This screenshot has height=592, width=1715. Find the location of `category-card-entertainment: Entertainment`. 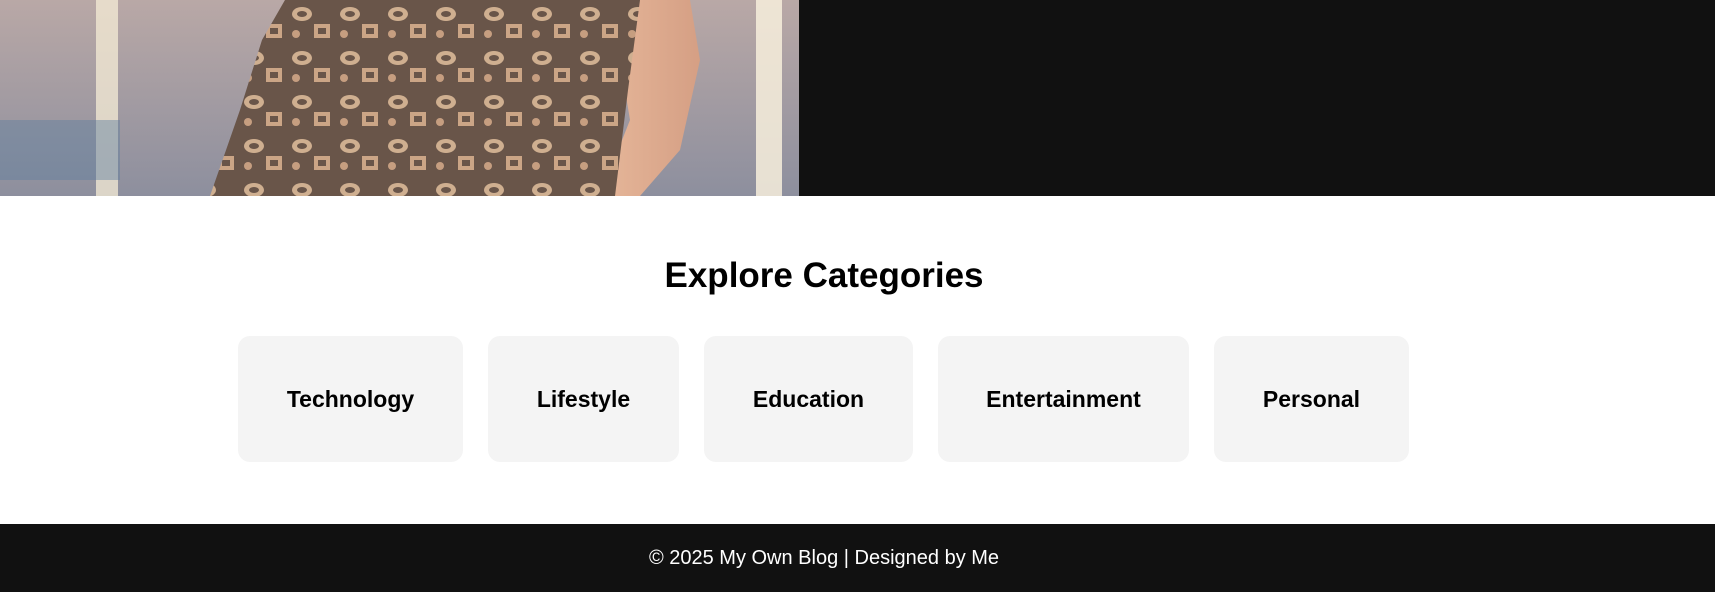

category-card-entertainment: Entertainment is located at coordinates (1063, 399).